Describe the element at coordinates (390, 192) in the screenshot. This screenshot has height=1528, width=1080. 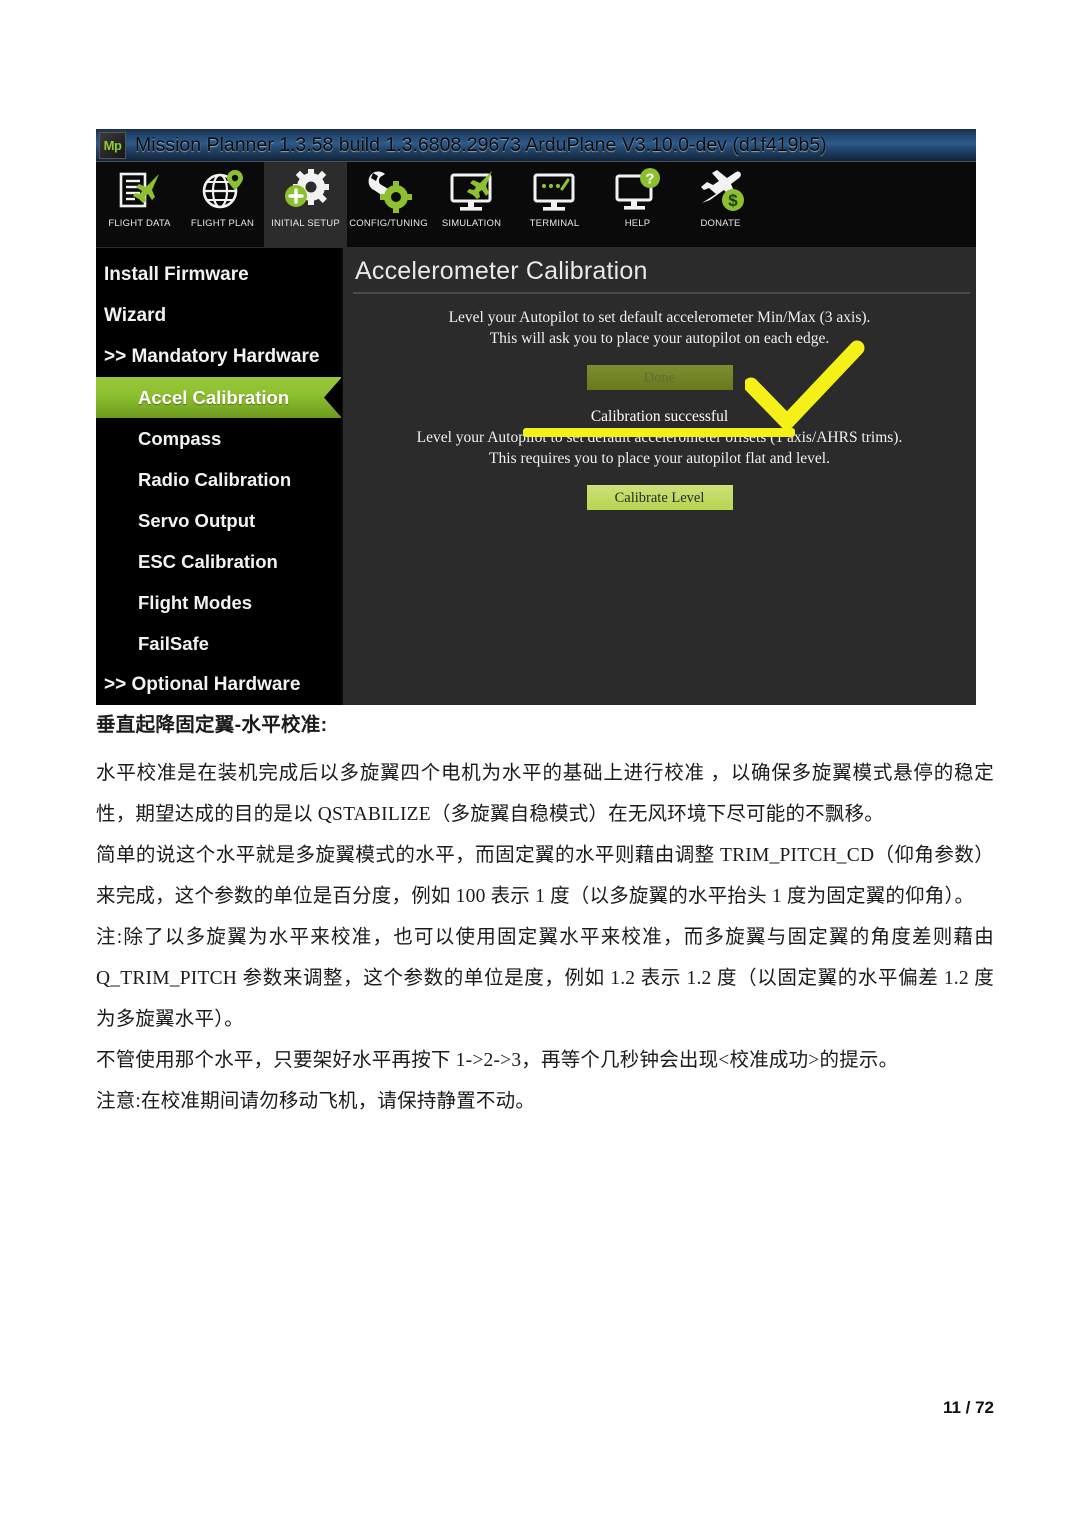
I see `config-tuning-icon` at that location.